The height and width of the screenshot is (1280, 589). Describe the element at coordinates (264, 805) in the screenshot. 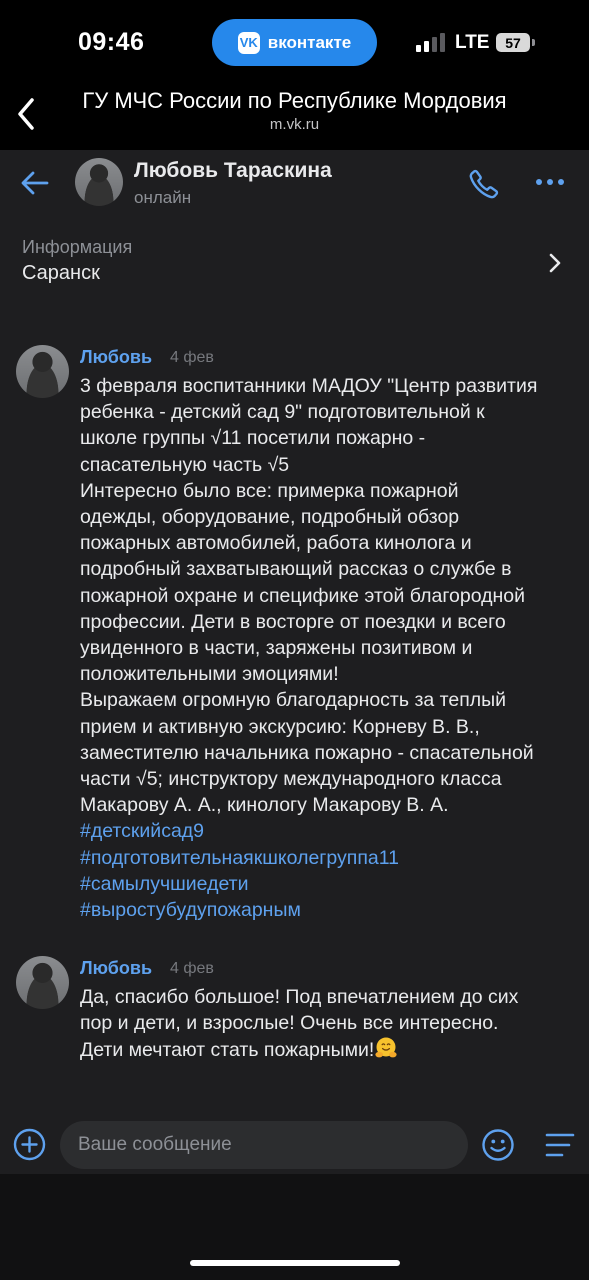

I see `message-line: Макарову А. А., кинологу Макарову В. А.` at that location.